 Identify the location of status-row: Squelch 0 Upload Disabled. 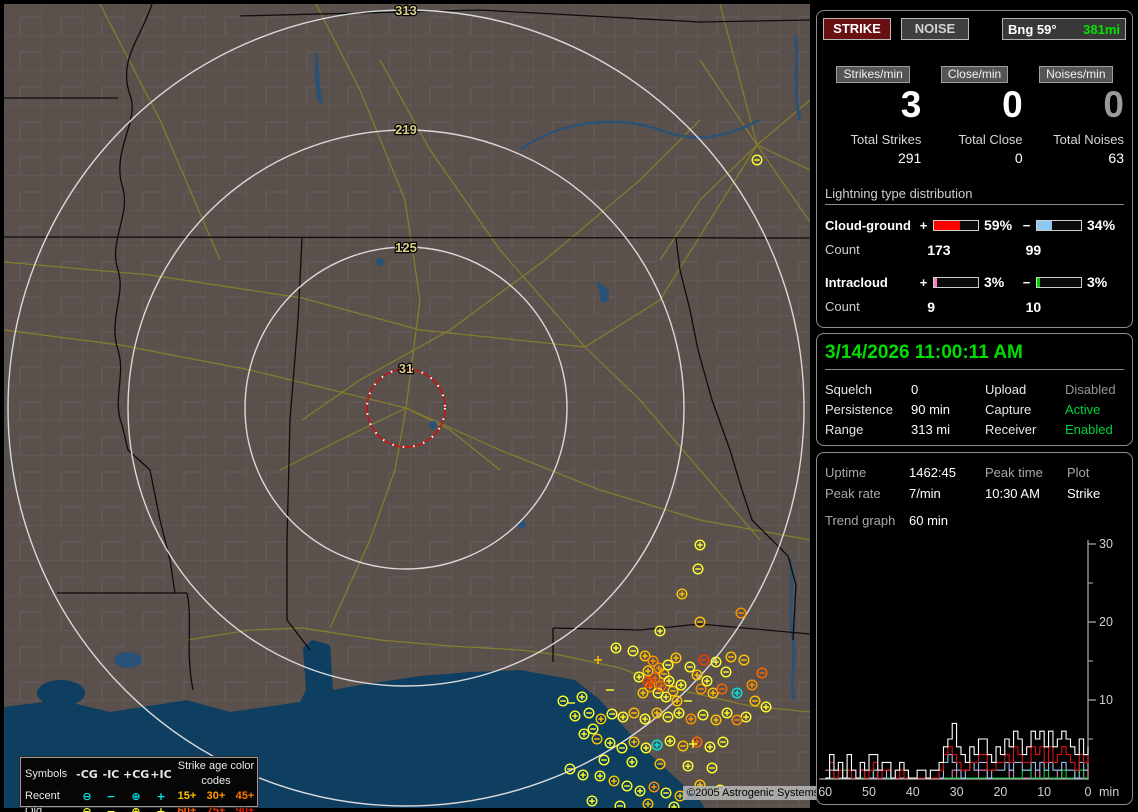
(974, 390).